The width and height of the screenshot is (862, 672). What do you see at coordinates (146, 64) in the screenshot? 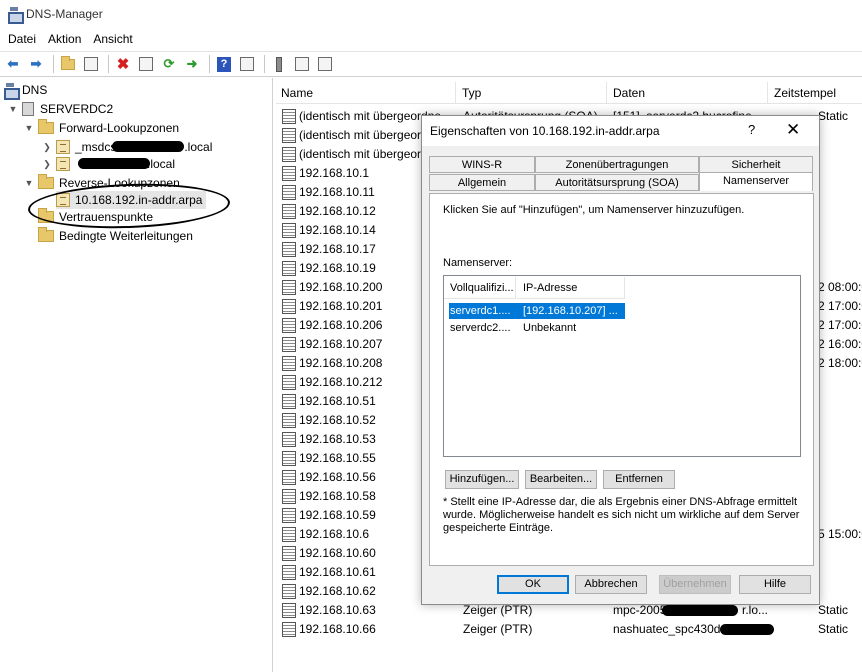
I see `properties-icon` at bounding box center [146, 64].